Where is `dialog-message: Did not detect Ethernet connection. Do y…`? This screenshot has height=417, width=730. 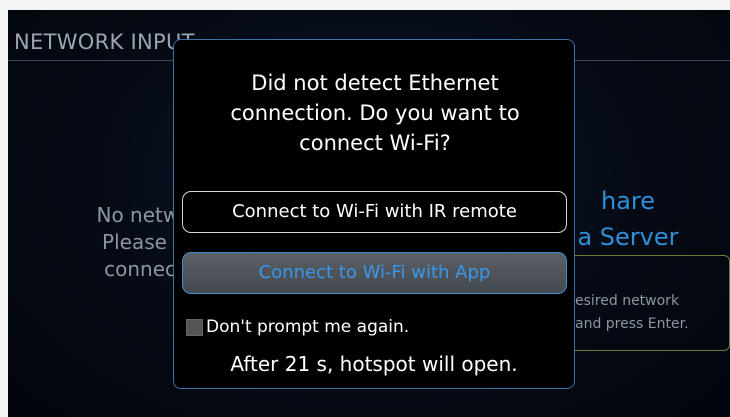 dialog-message: Did not detect Ethernet connection. Do y… is located at coordinates (375, 113).